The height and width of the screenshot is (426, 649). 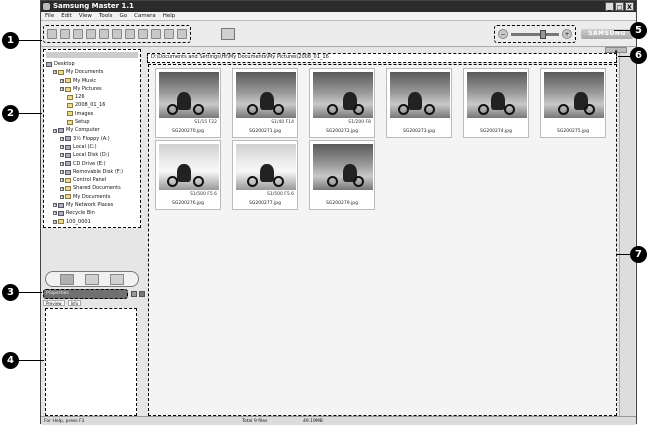 I want to click on tree-item: Setup, so click(x=92, y=122).